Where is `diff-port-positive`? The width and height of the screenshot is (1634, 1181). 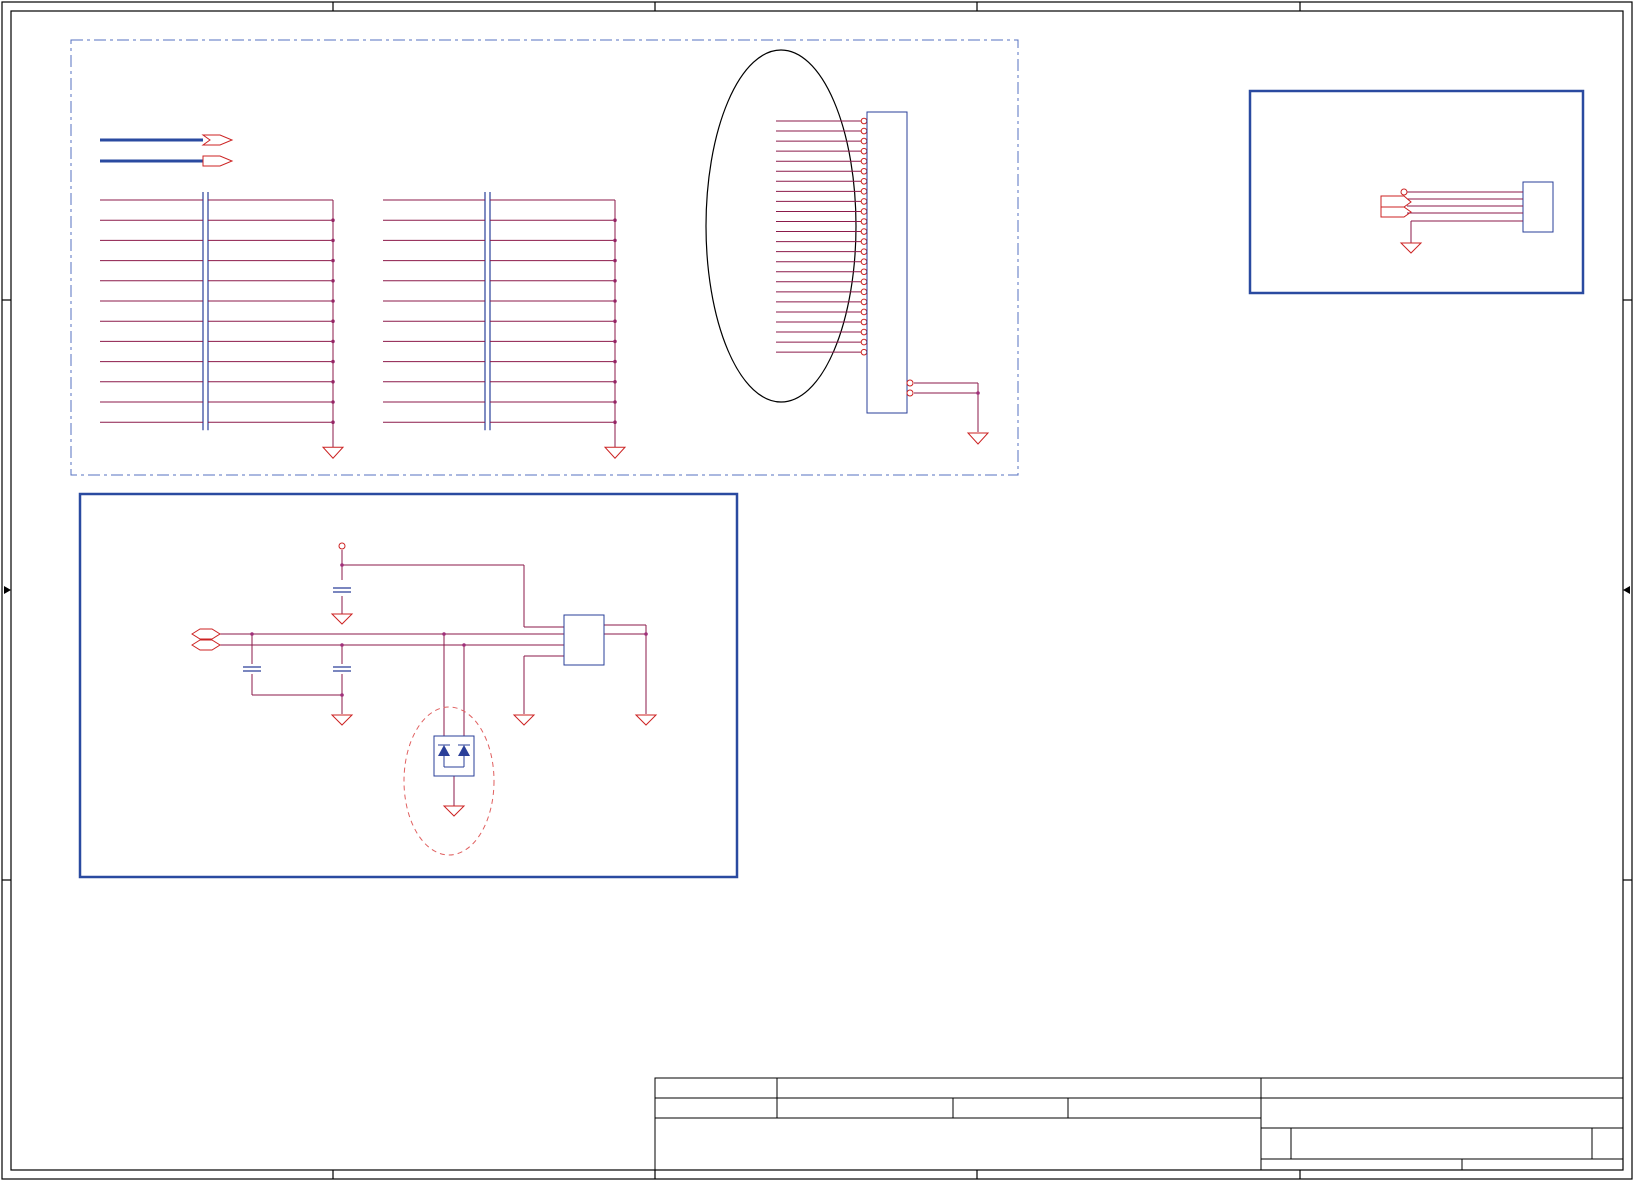
diff-port-positive is located at coordinates (206, 634).